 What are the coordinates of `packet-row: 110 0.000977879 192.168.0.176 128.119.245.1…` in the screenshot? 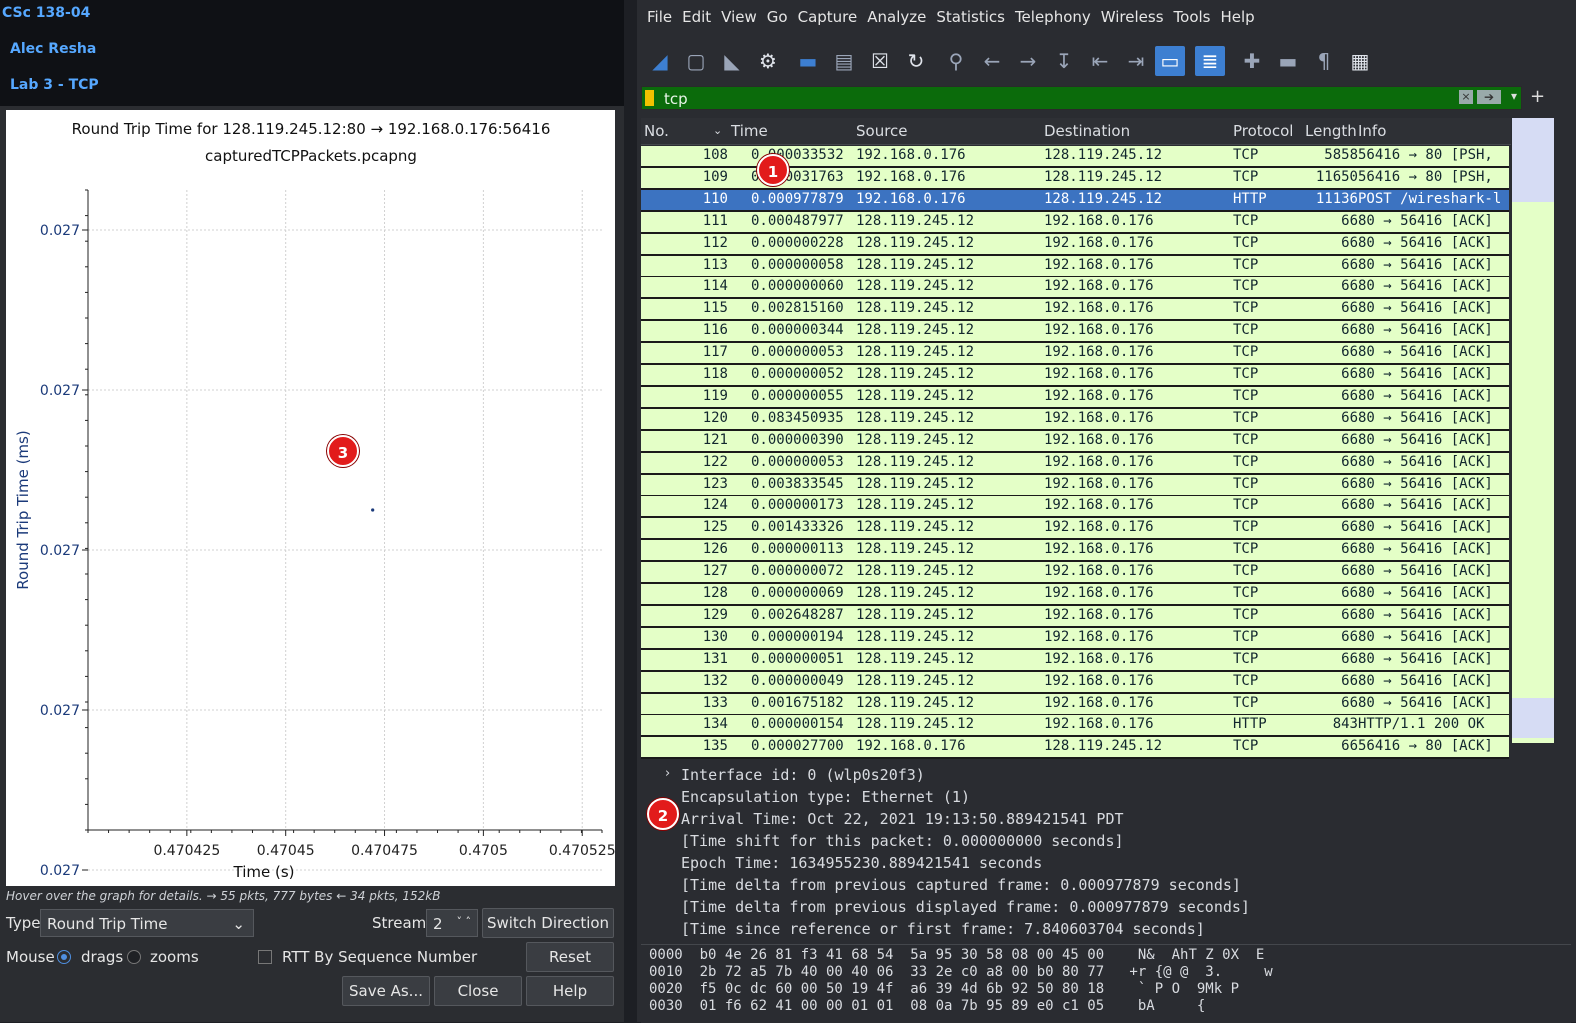 It's located at (1075, 200).